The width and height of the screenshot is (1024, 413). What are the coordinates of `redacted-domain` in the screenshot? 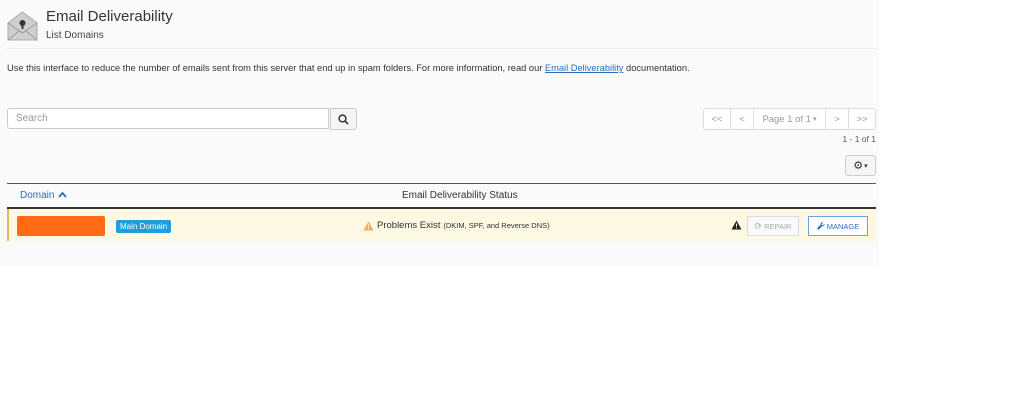 It's located at (61, 226).